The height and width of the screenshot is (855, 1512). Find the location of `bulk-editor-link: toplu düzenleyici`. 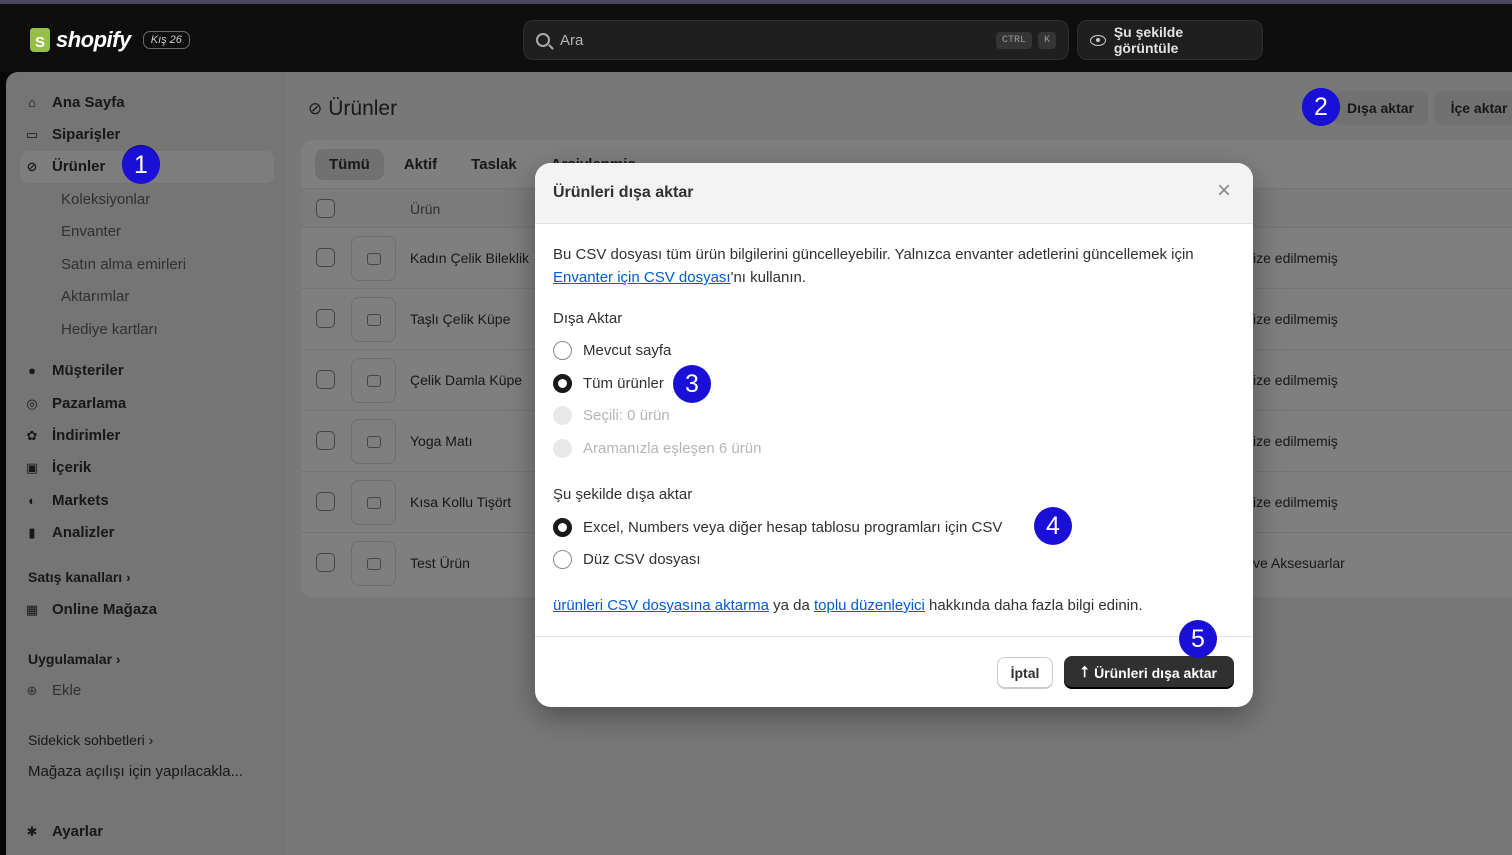

bulk-editor-link: toplu düzenleyici is located at coordinates (869, 605).